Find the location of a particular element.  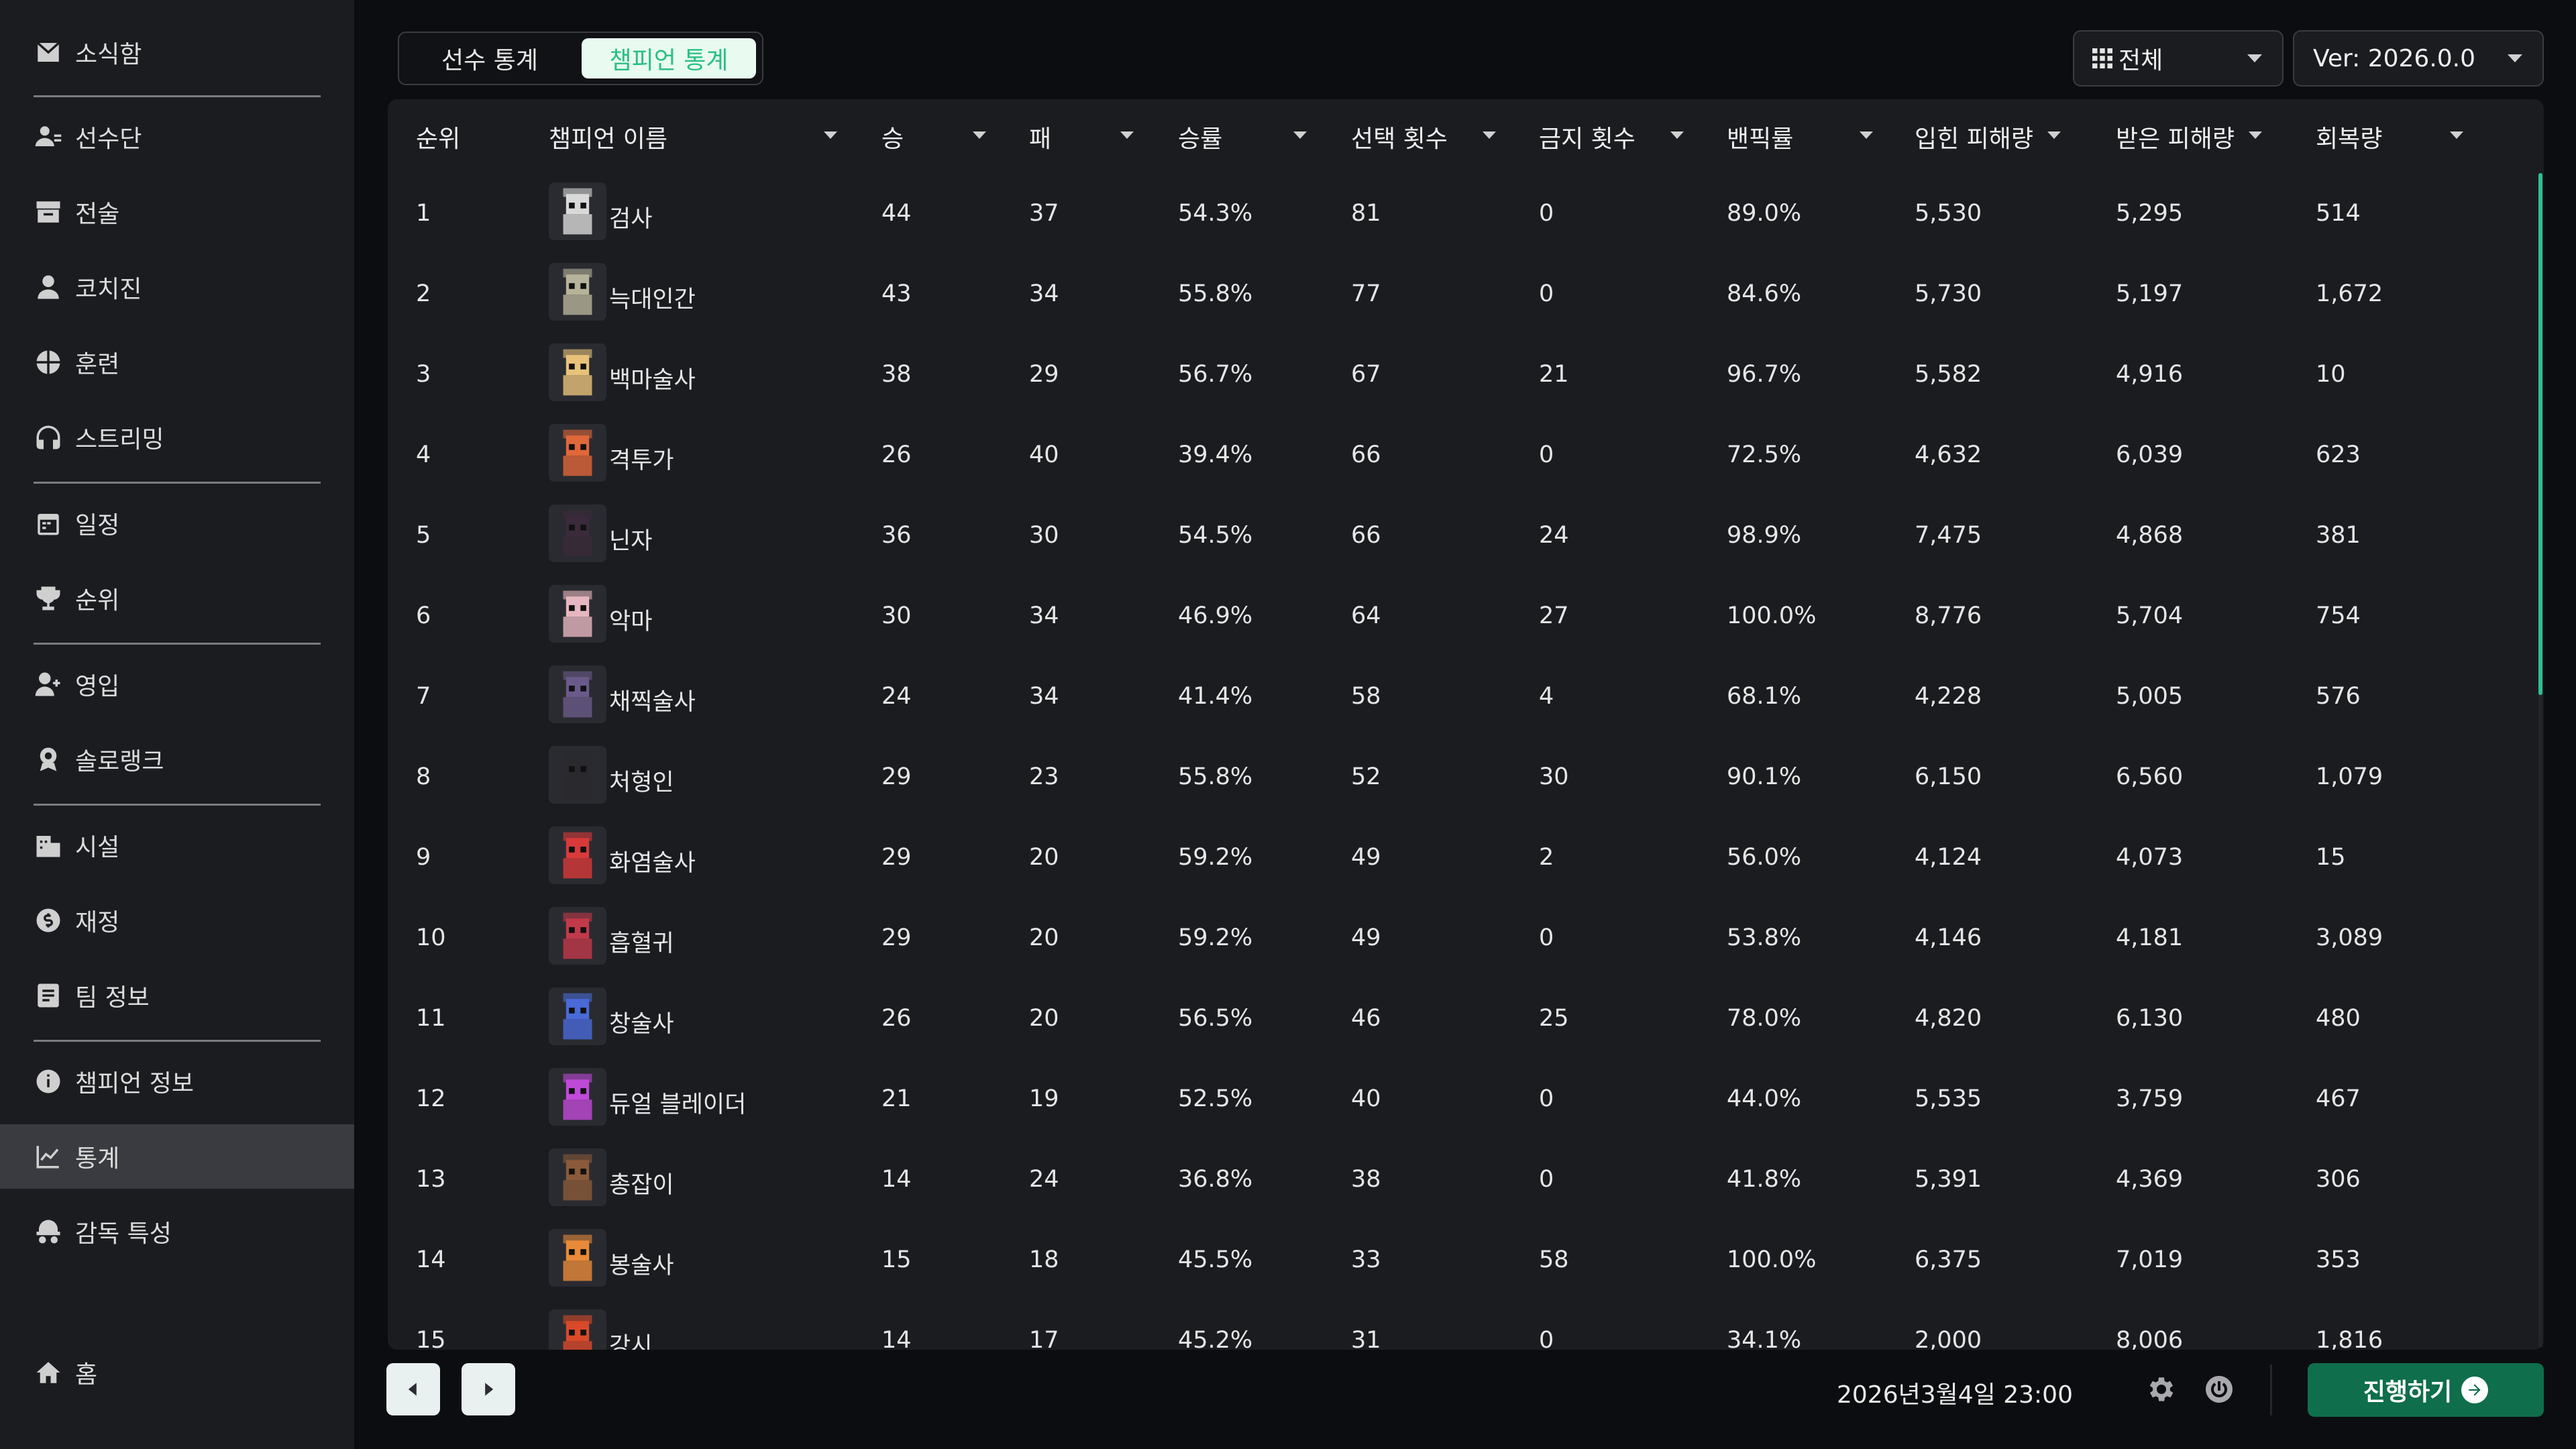

table-row: 14 봉술사 15 18 45.5% 33 58 100.0% 6,375 7,019 353 is located at coordinates (1466, 1258).